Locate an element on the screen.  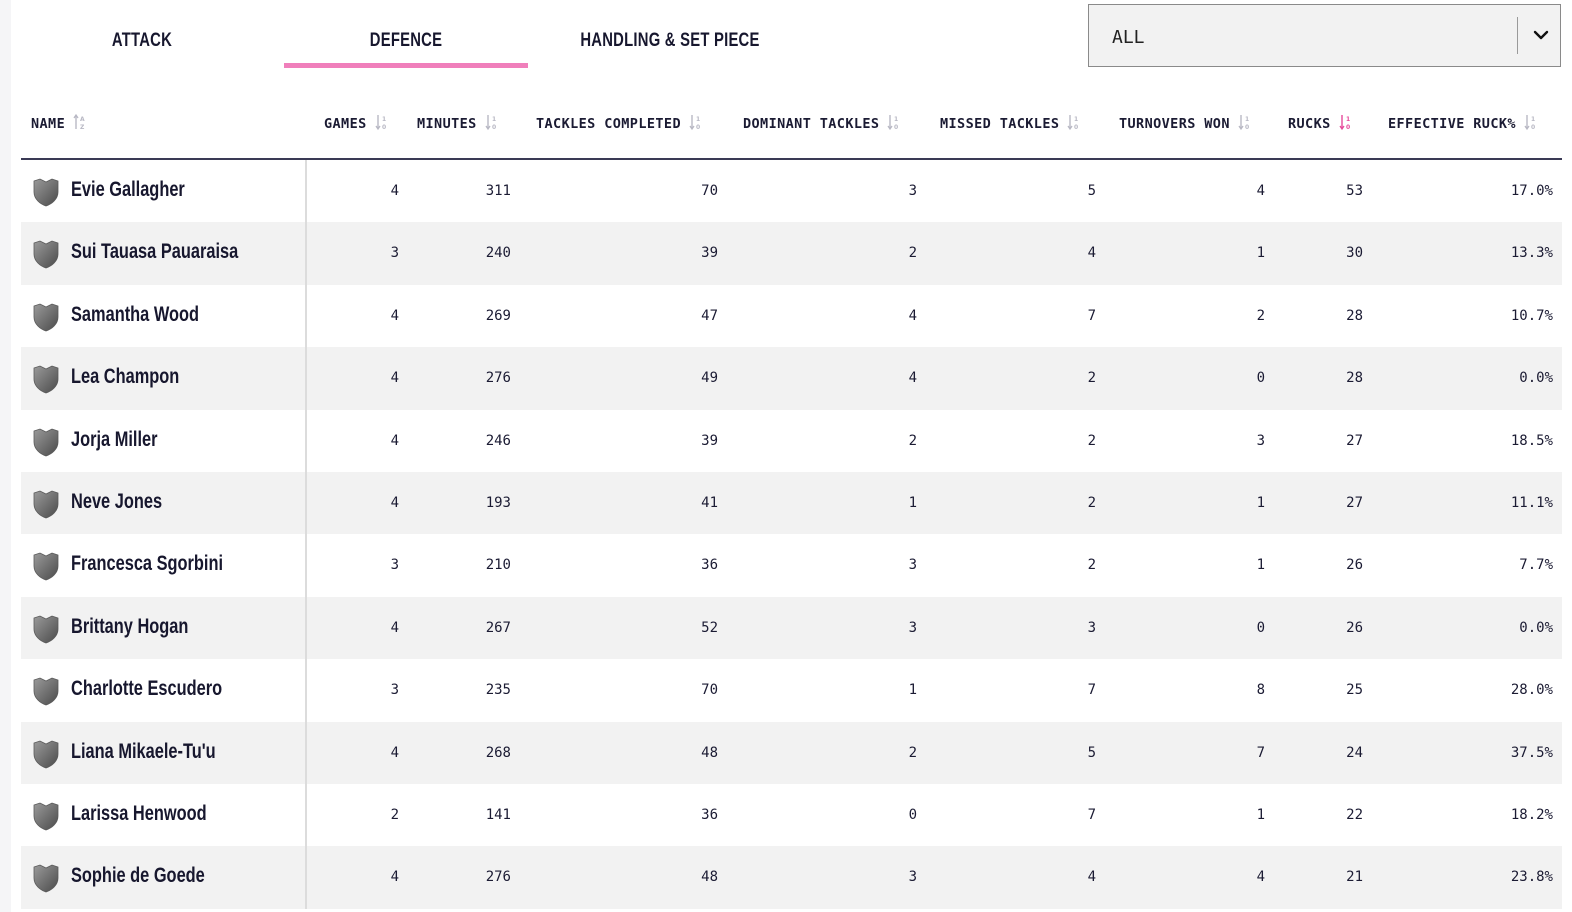
column-header-label: GAMES is located at coordinates (345, 124).